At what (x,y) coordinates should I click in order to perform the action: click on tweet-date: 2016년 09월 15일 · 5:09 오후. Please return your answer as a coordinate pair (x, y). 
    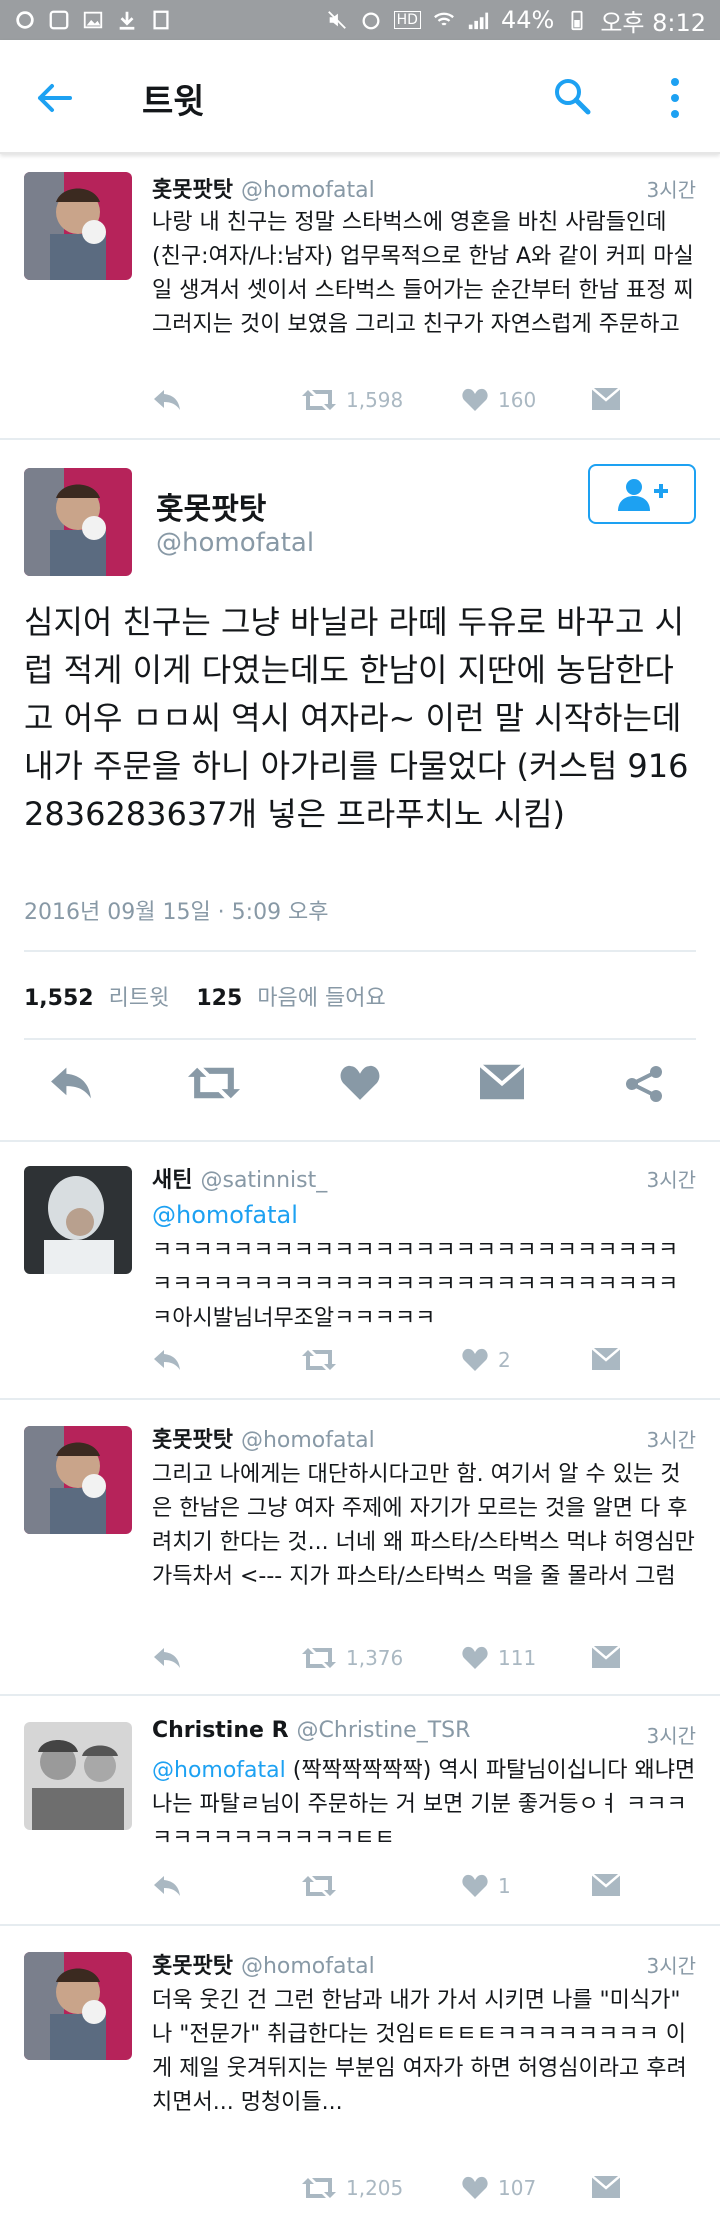
    Looking at the image, I should click on (176, 912).